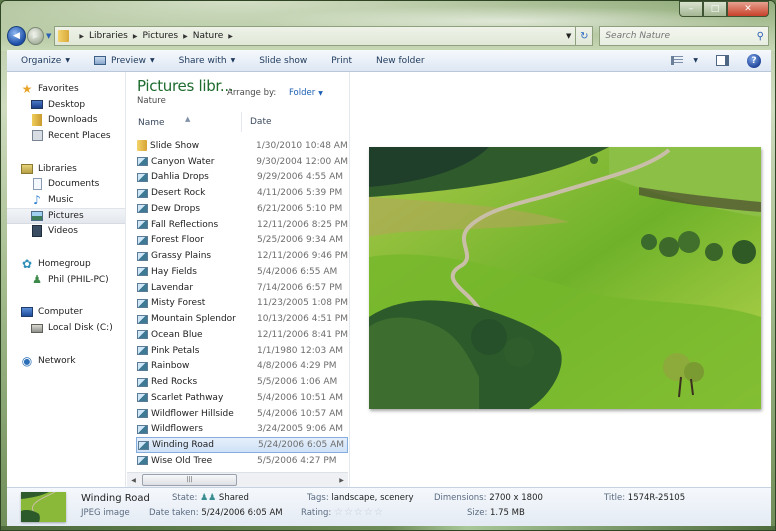 This screenshot has height=531, width=776. I want to click on file-row: Wildflowers 3/24/2005 9:06 AM, so click(242, 430).